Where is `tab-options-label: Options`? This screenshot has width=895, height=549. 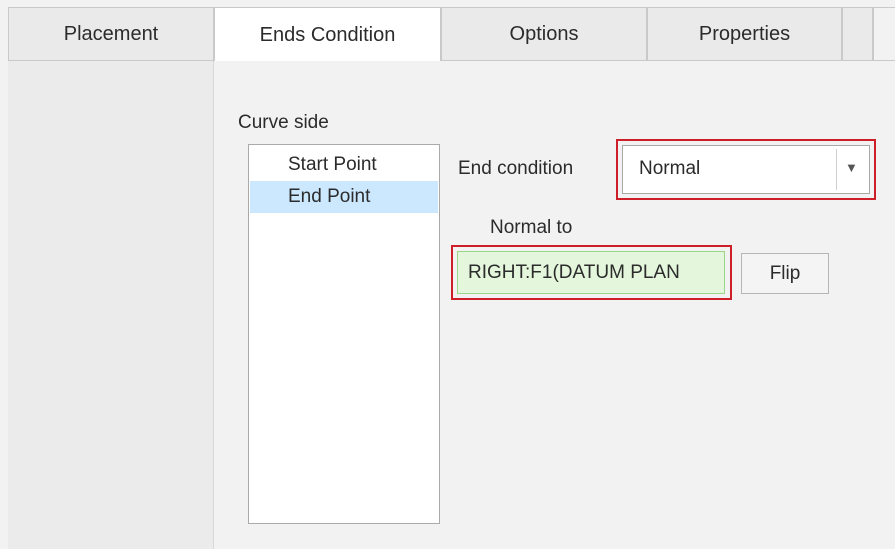
tab-options-label: Options is located at coordinates (544, 33).